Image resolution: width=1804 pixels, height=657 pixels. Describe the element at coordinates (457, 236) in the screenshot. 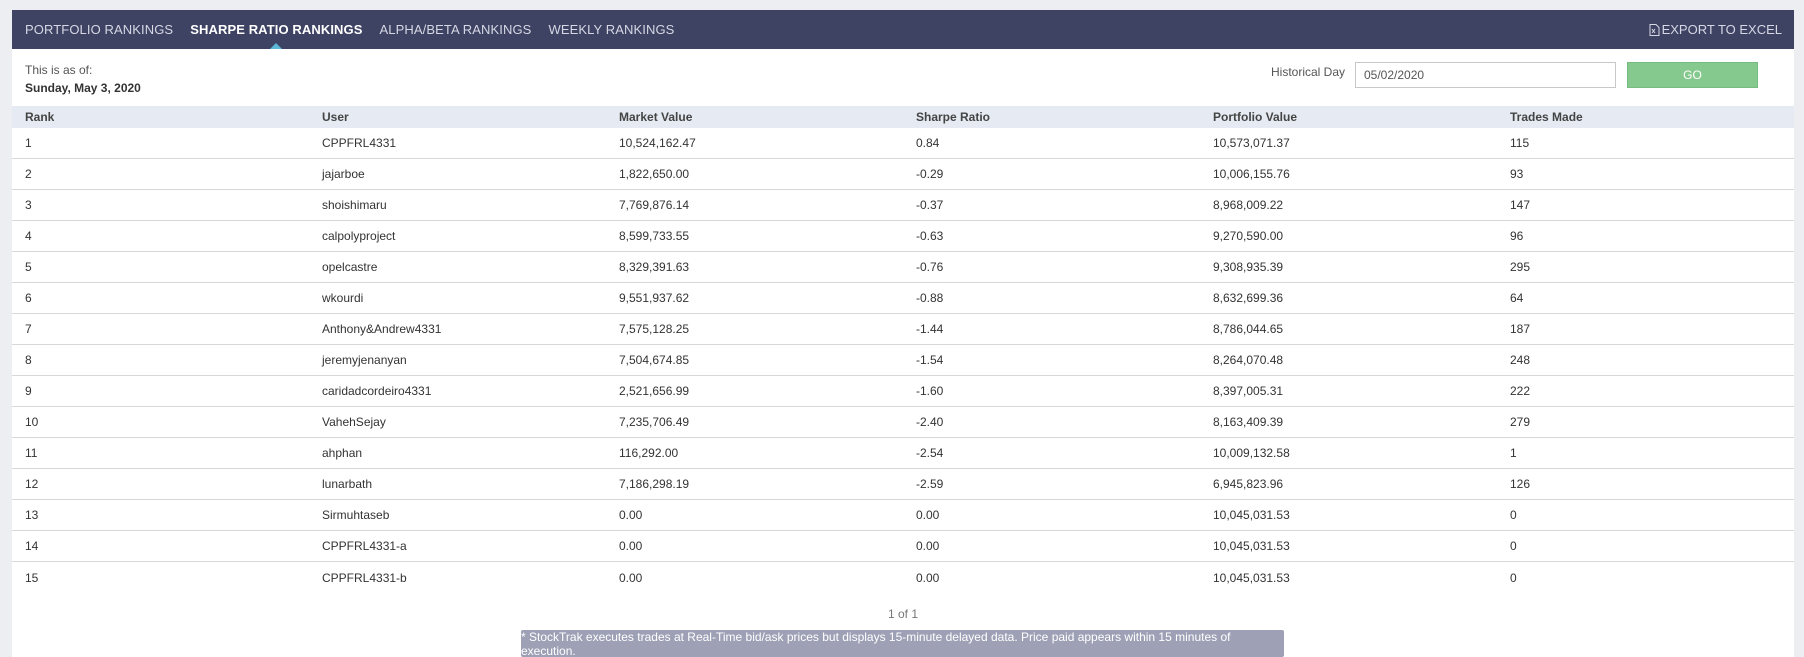

I see `cell-user: calpolyproject` at that location.